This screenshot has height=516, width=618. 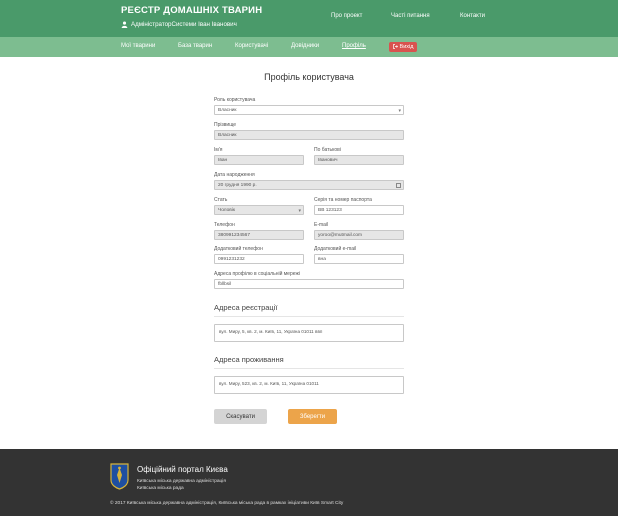 What do you see at coordinates (354, 46) in the screenshot?
I see `nav-profile: Профіль` at bounding box center [354, 46].